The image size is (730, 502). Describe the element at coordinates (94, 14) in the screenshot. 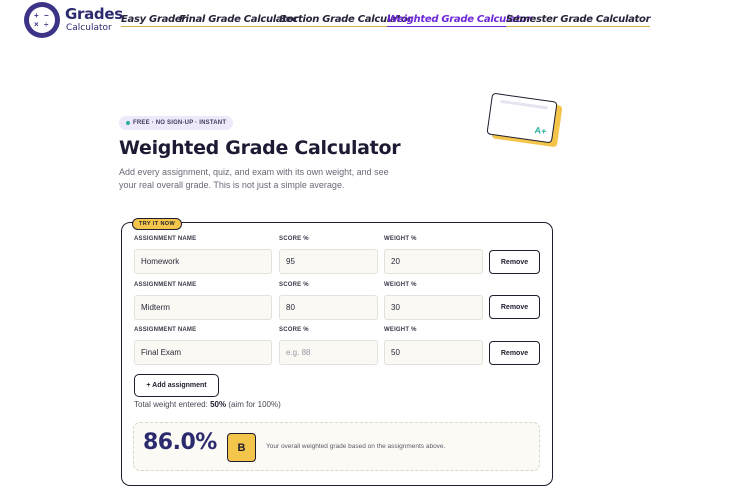

I see `brand-name: Grades` at that location.